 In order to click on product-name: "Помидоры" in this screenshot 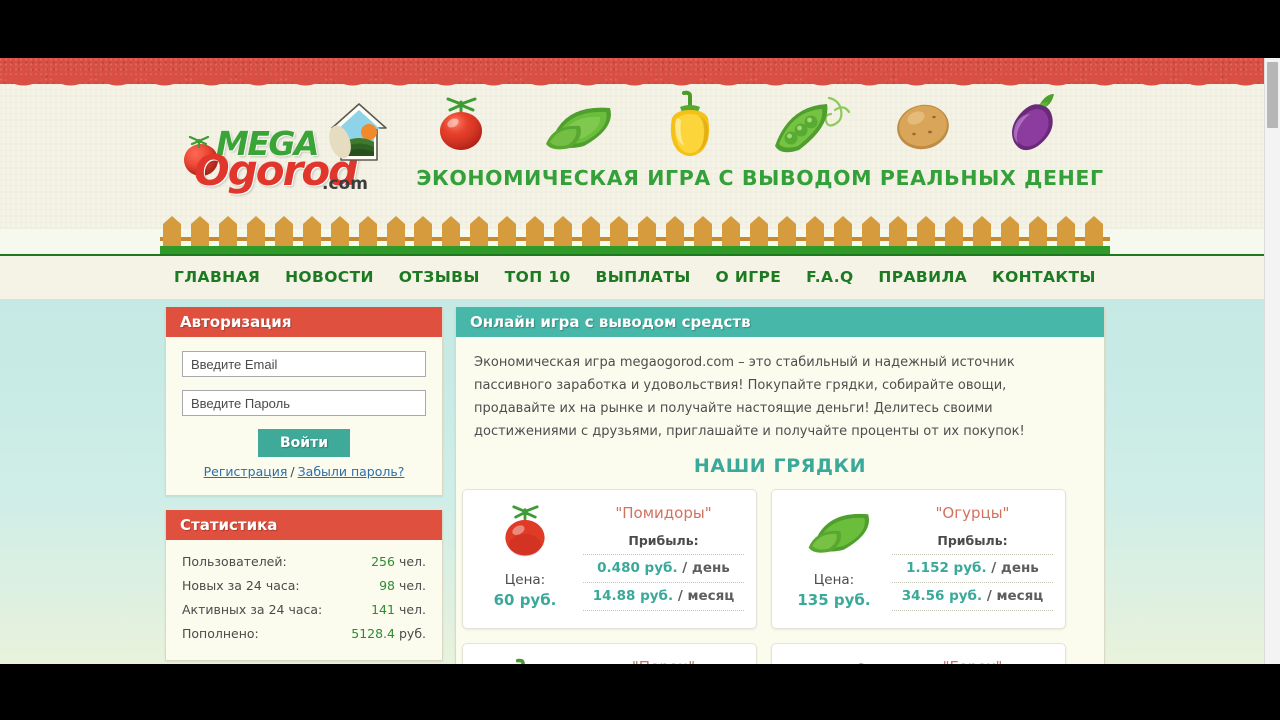, I will do `click(663, 513)`.